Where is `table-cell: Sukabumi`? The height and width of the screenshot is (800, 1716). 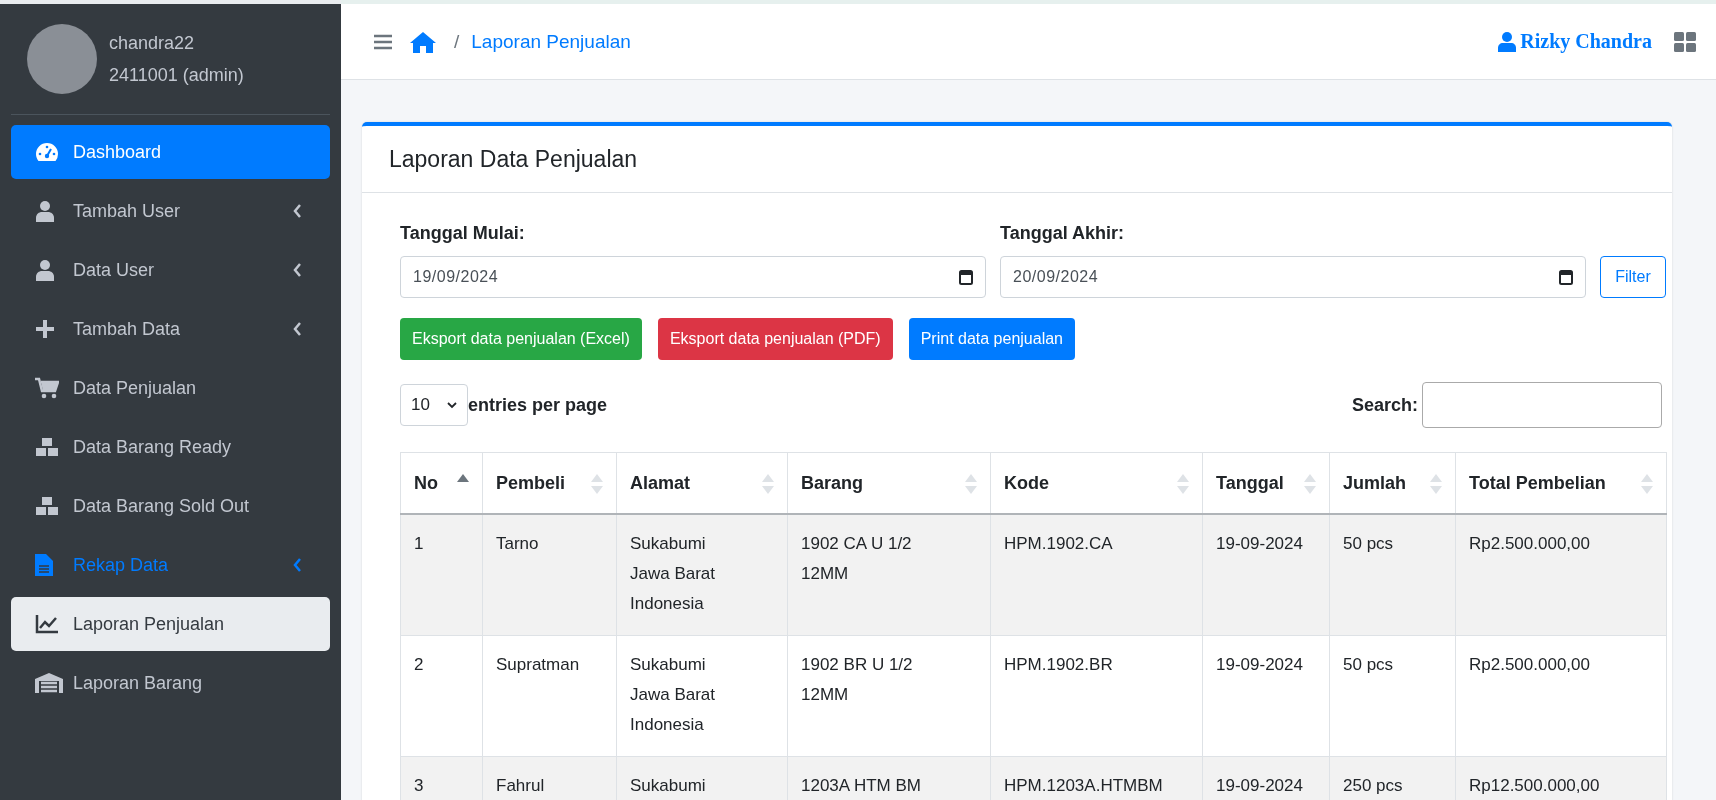 table-cell: Sukabumi is located at coordinates (702, 778).